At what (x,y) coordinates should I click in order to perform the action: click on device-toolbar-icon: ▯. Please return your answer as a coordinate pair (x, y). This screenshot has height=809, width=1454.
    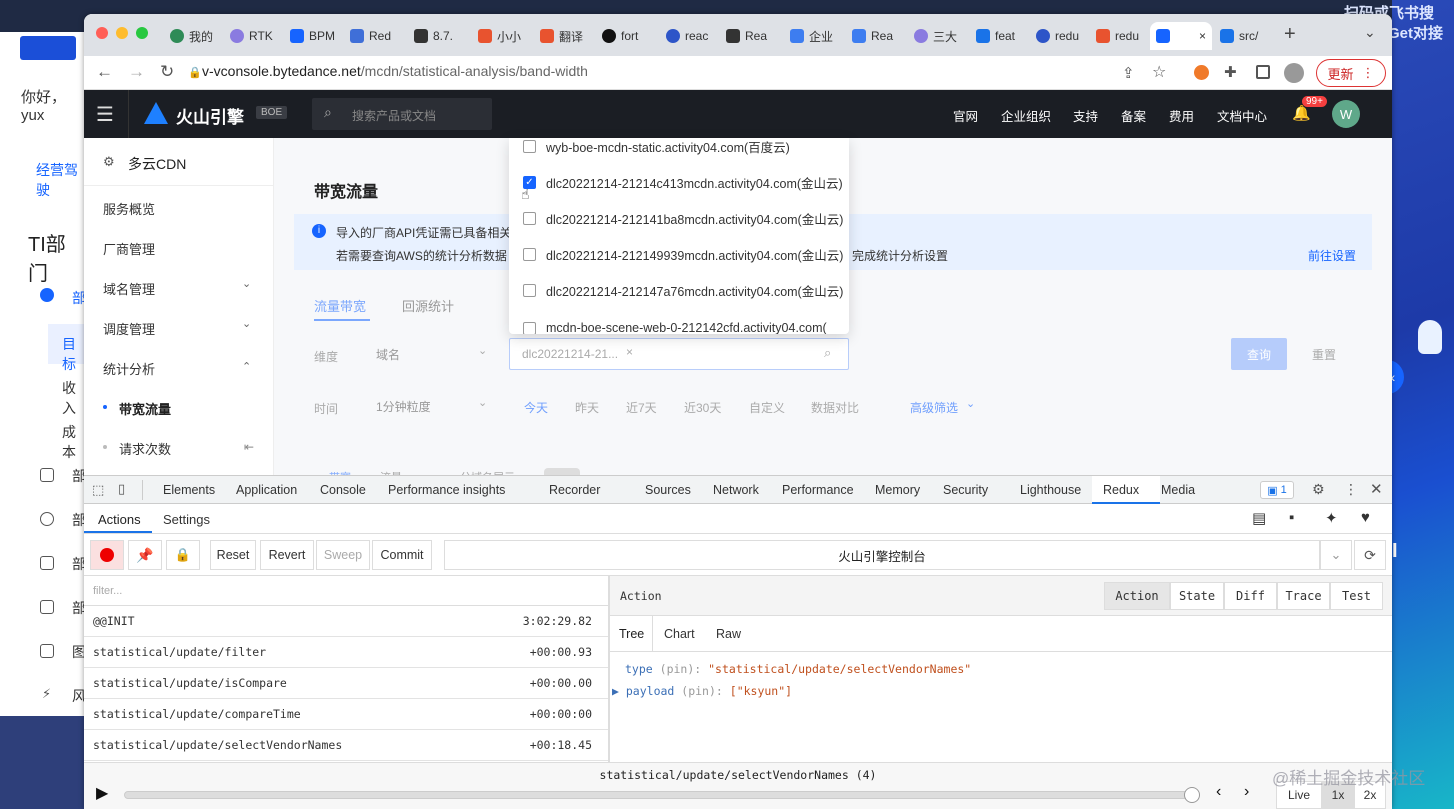
    Looking at the image, I should click on (121, 489).